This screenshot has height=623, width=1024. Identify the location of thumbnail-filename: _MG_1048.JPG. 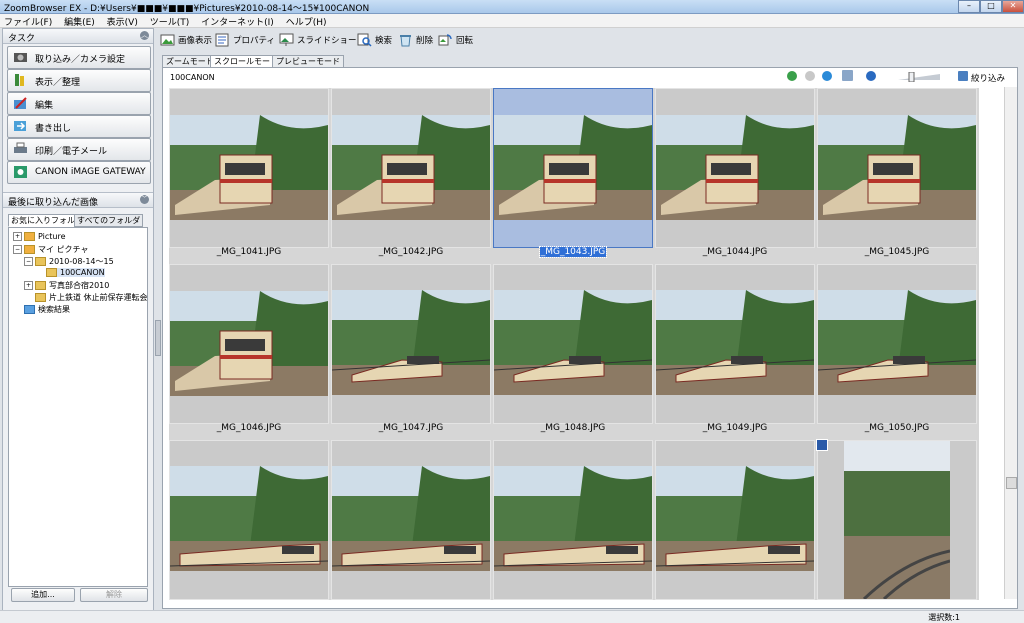
(573, 428).